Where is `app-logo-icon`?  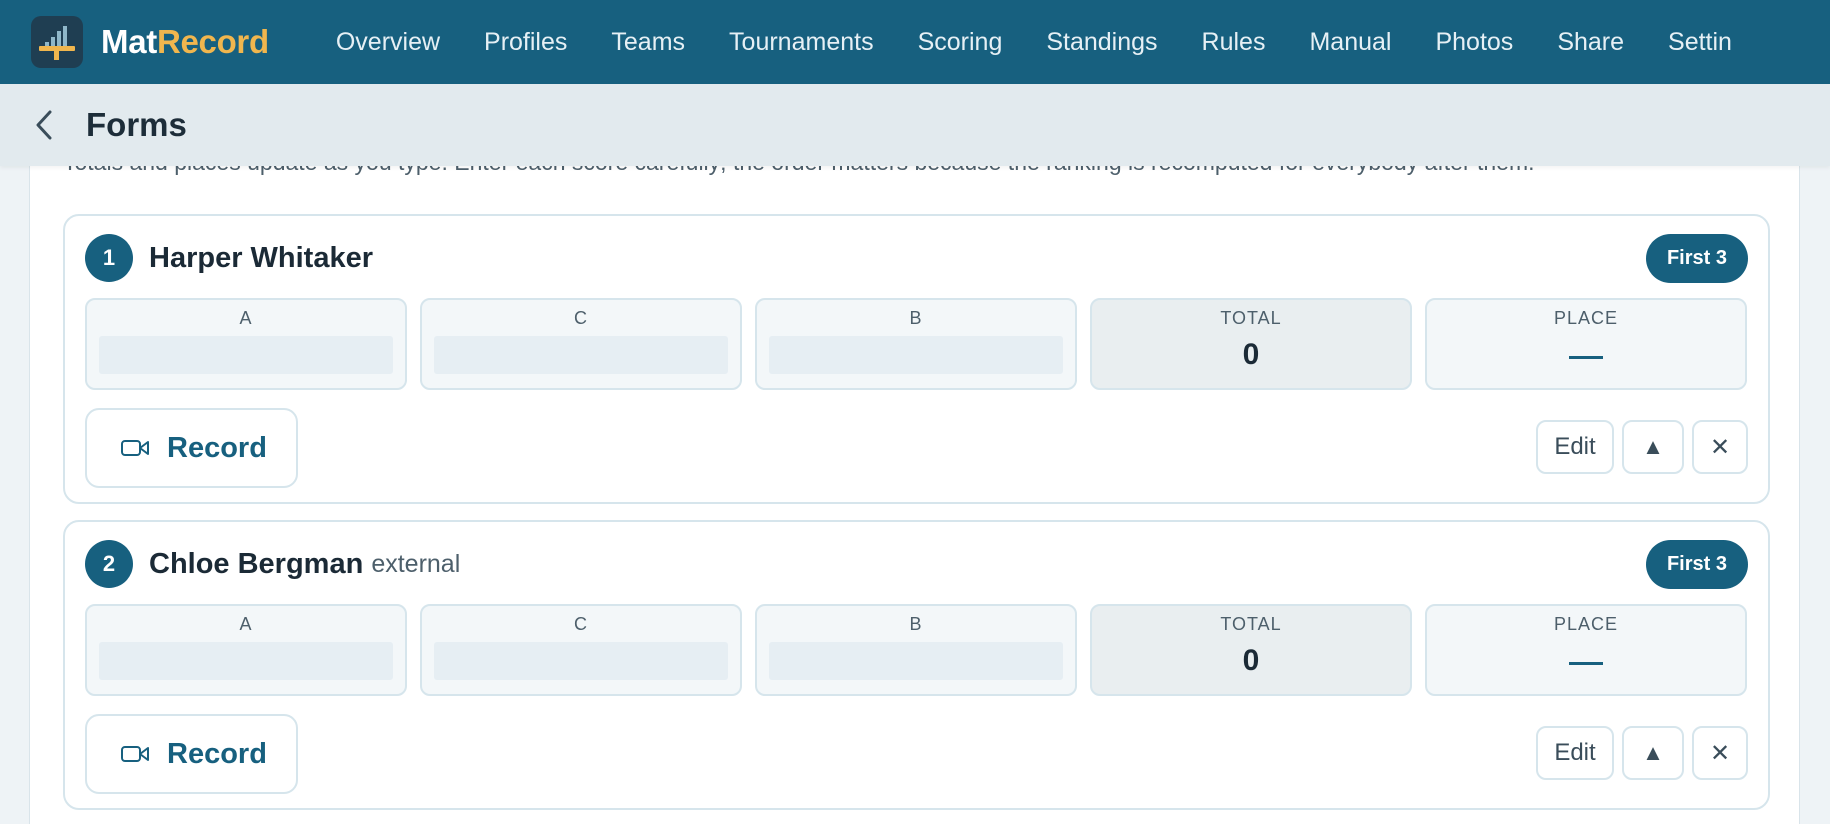
app-logo-icon is located at coordinates (57, 42).